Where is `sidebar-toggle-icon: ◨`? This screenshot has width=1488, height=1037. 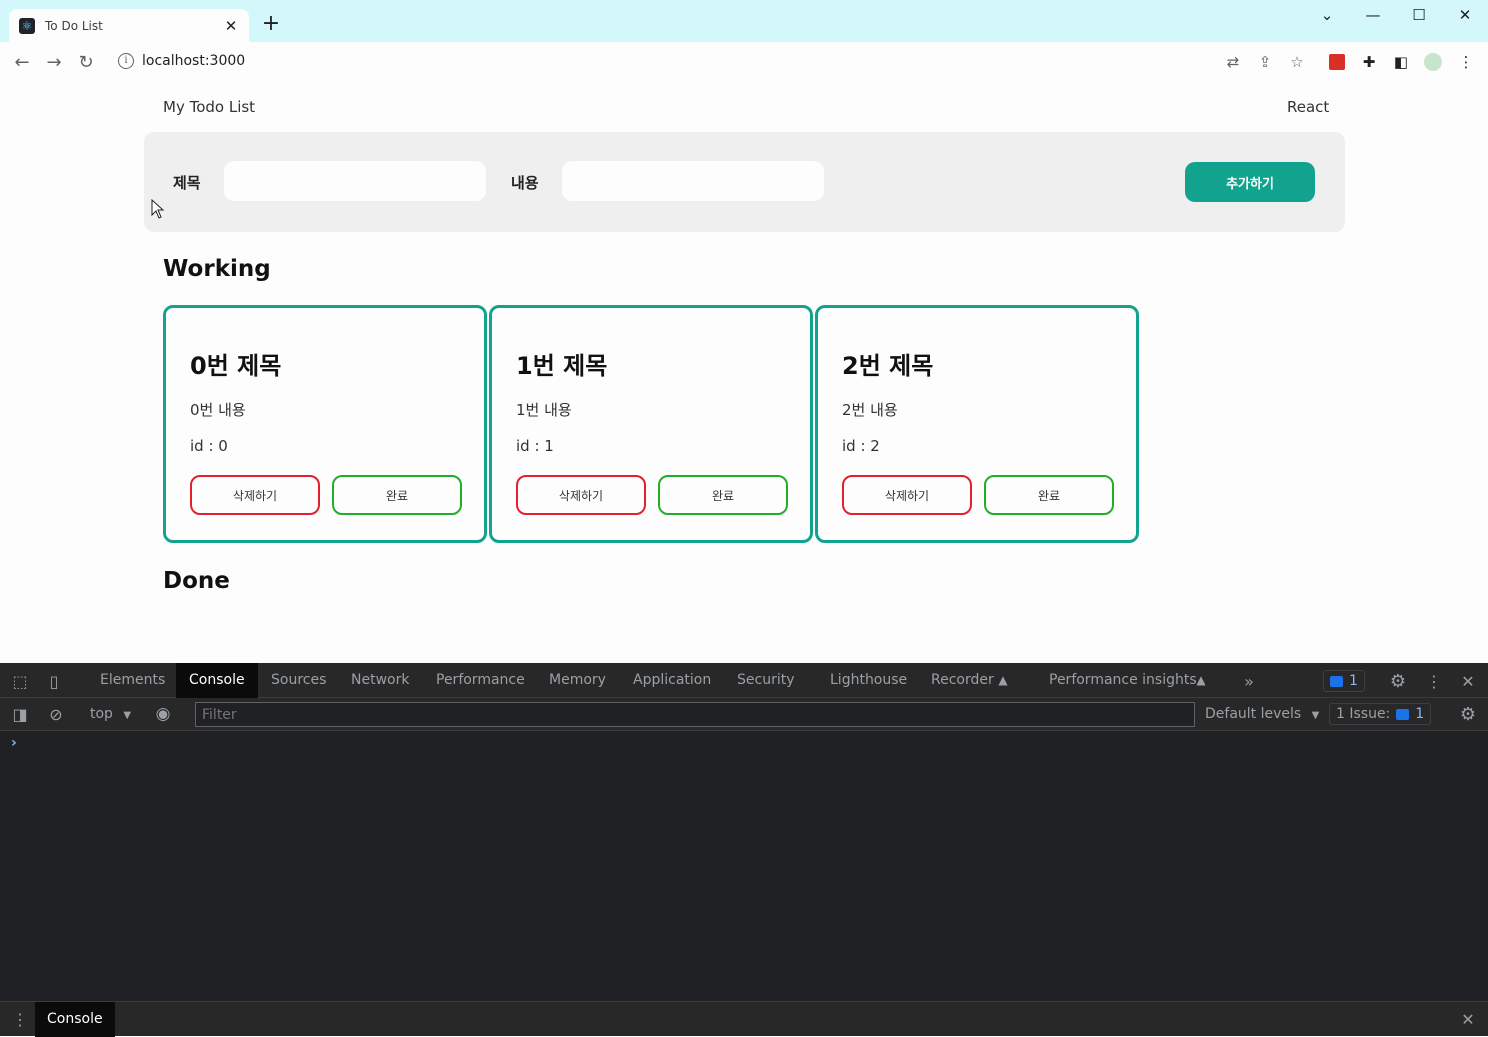 sidebar-toggle-icon: ◨ is located at coordinates (20, 714).